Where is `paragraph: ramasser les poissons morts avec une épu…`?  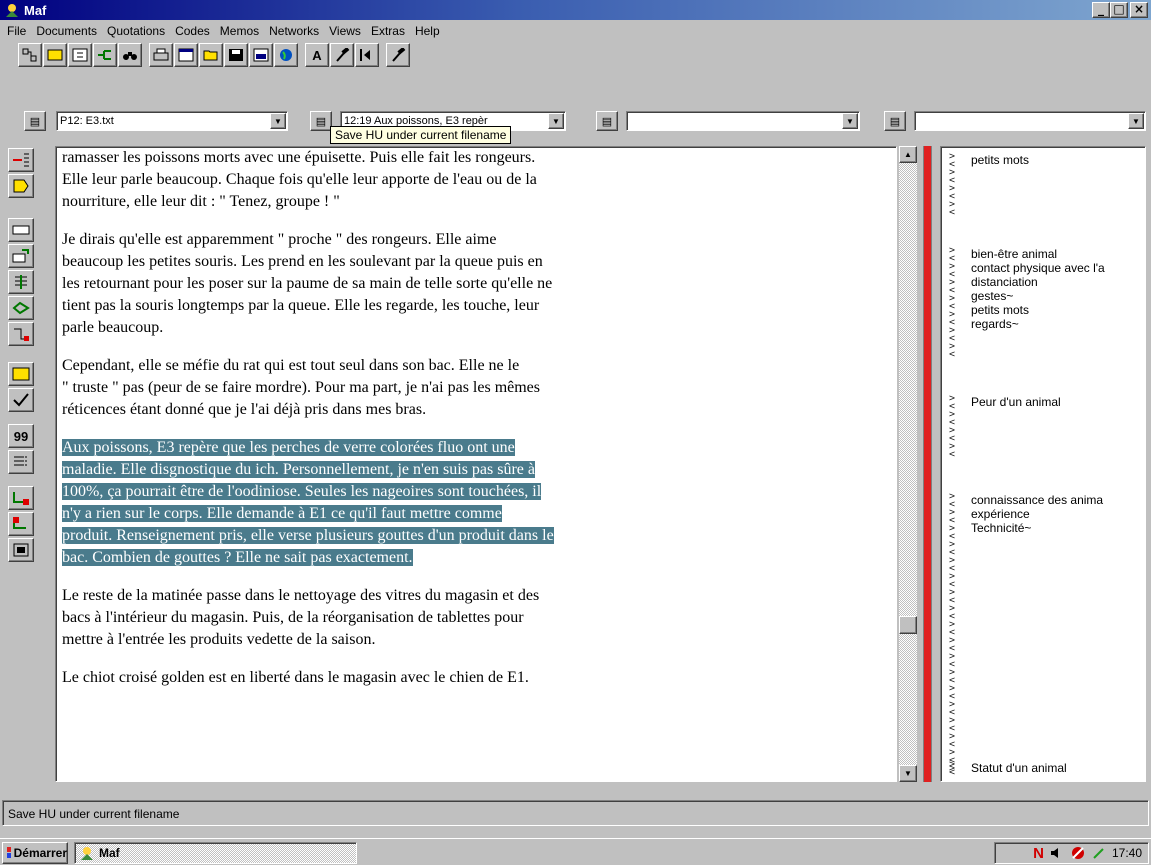 paragraph: ramasser les poissons morts avec une épu… is located at coordinates (479, 180).